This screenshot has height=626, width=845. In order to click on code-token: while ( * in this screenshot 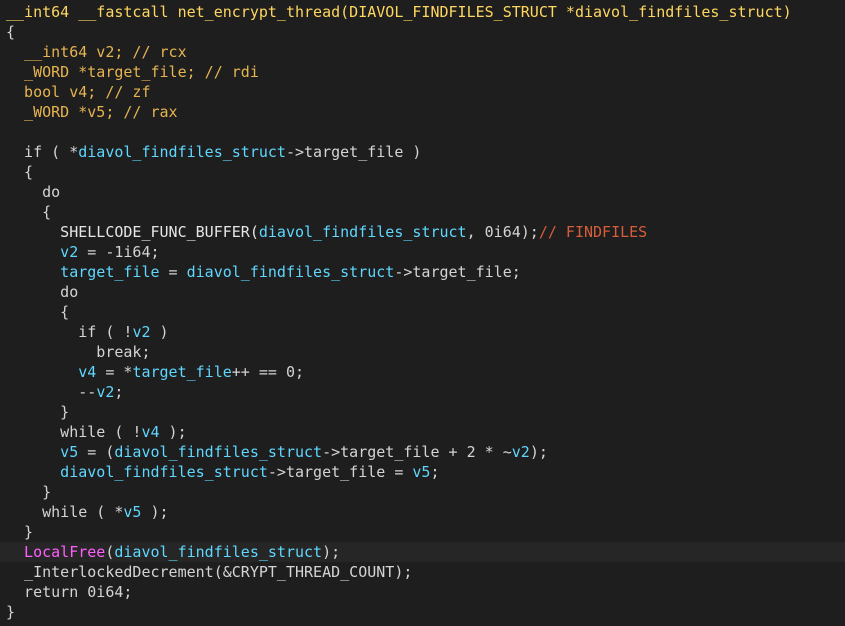, I will do `click(65, 512)`.